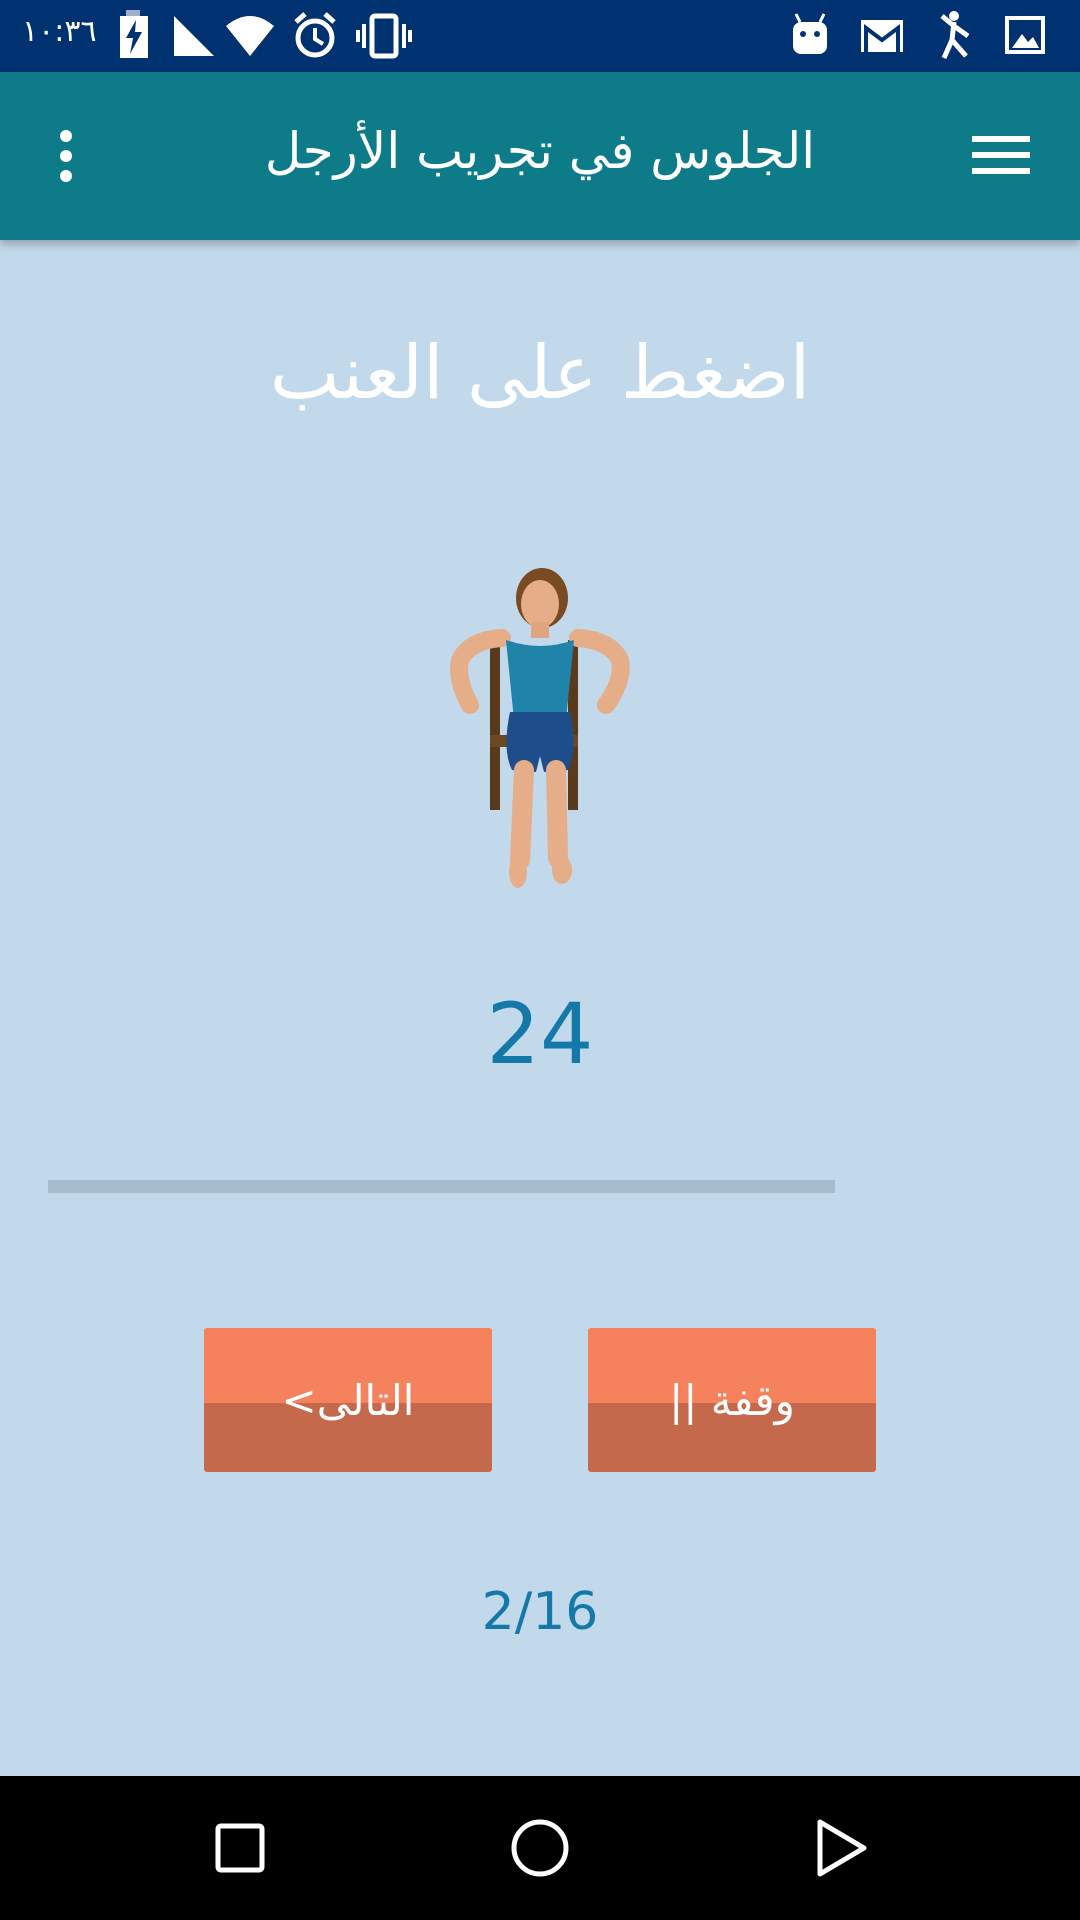 This screenshot has width=1080, height=1920. Describe the element at coordinates (840, 1848) in the screenshot. I see `back-icon` at that location.